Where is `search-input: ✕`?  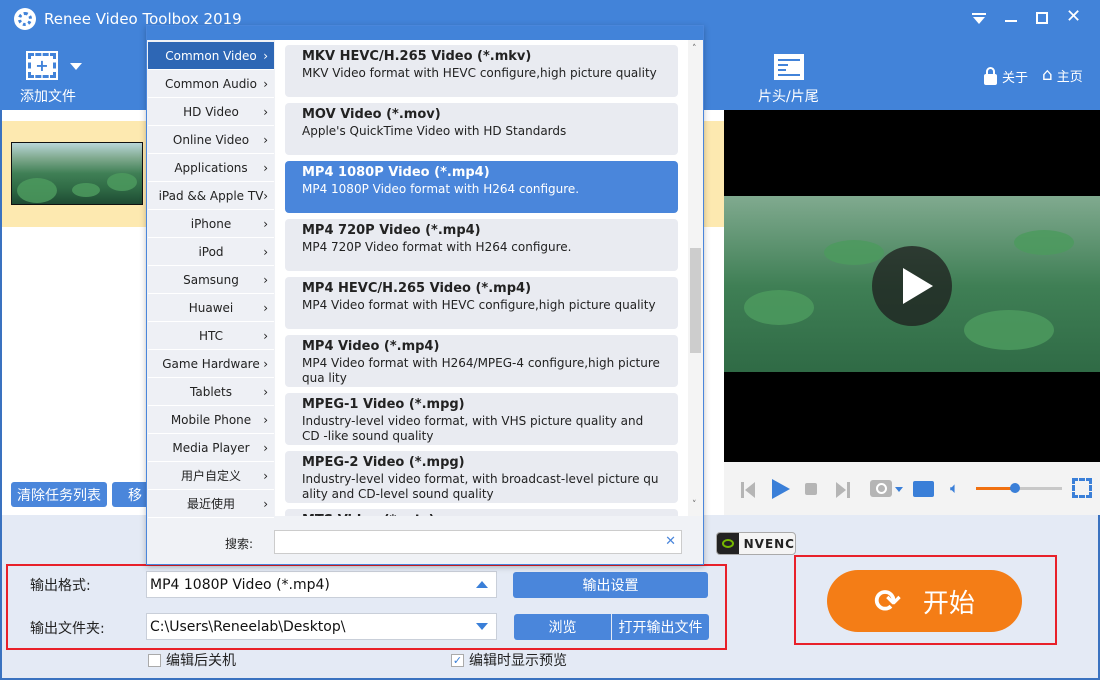
search-input: ✕ is located at coordinates (478, 542).